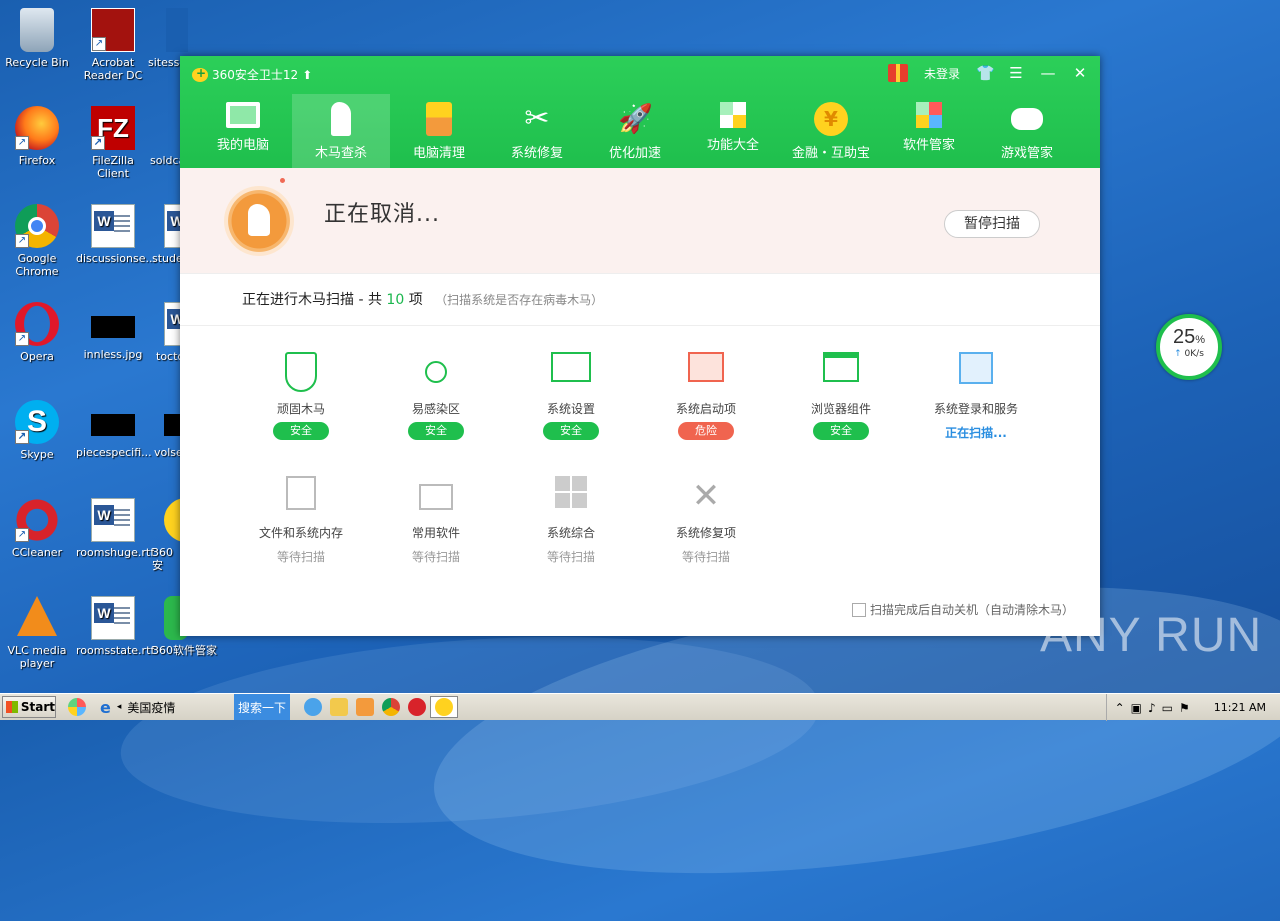 This screenshot has width=1280, height=921. I want to click on minimize-icon: —, so click(1048, 73).